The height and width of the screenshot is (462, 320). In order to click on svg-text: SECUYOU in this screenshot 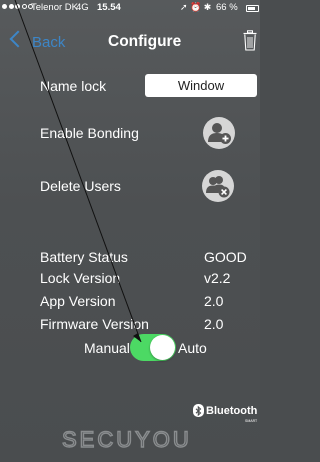, I will do `click(127, 439)`.